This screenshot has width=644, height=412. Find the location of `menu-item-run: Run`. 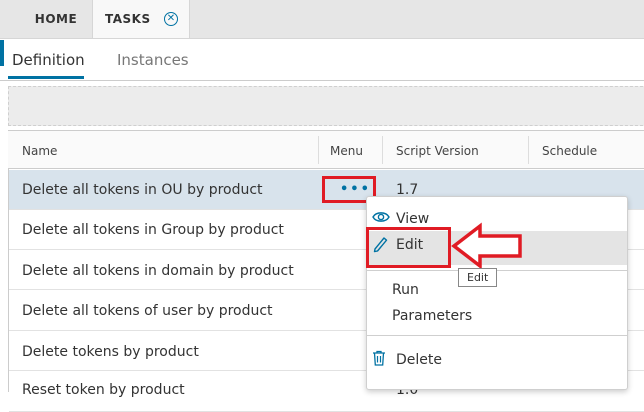

menu-item-run: Run is located at coordinates (405, 290).